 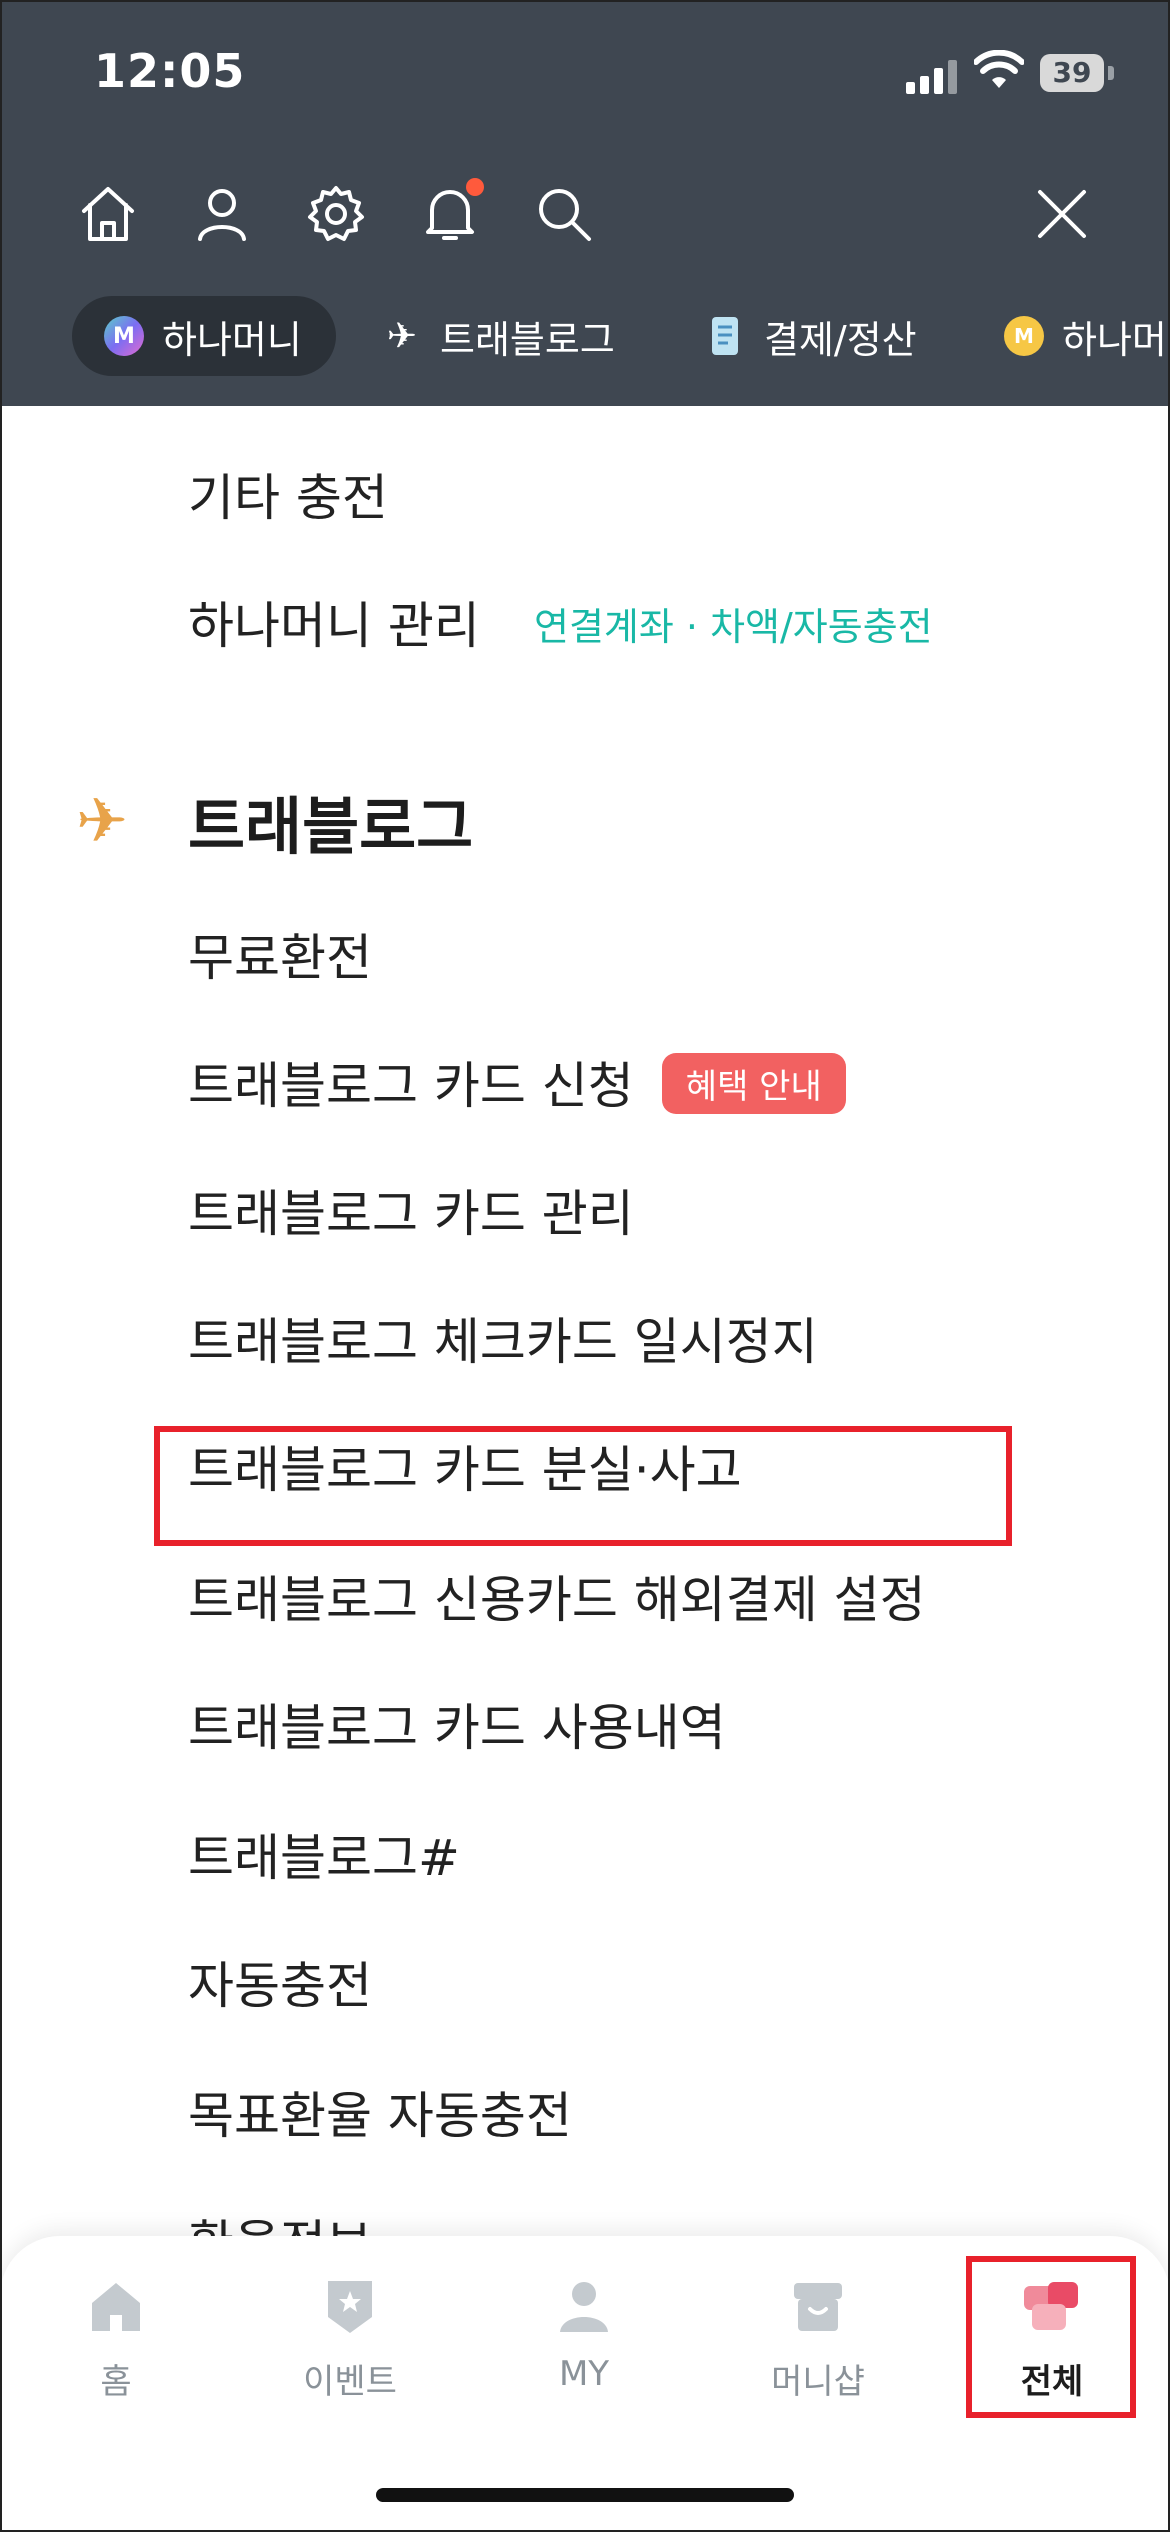 I want to click on menu-item-card-history: 트래블로그 카드 사용내역, so click(x=457, y=1724).